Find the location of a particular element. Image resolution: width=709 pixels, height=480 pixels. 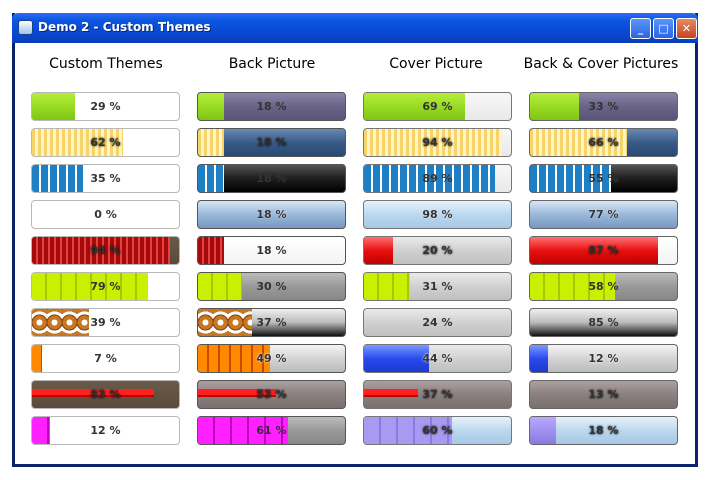

progress-label: 79 % is located at coordinates (105, 286).